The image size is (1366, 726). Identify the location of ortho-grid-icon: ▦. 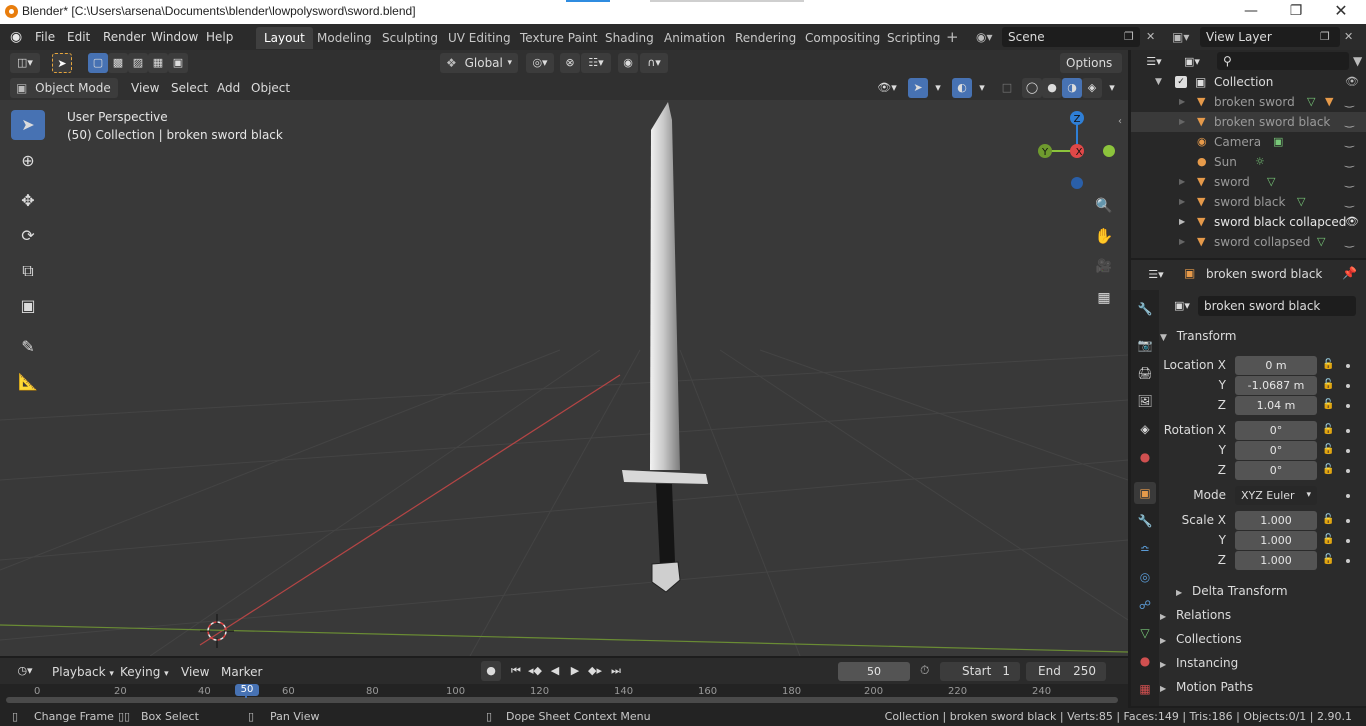
(1104, 298).